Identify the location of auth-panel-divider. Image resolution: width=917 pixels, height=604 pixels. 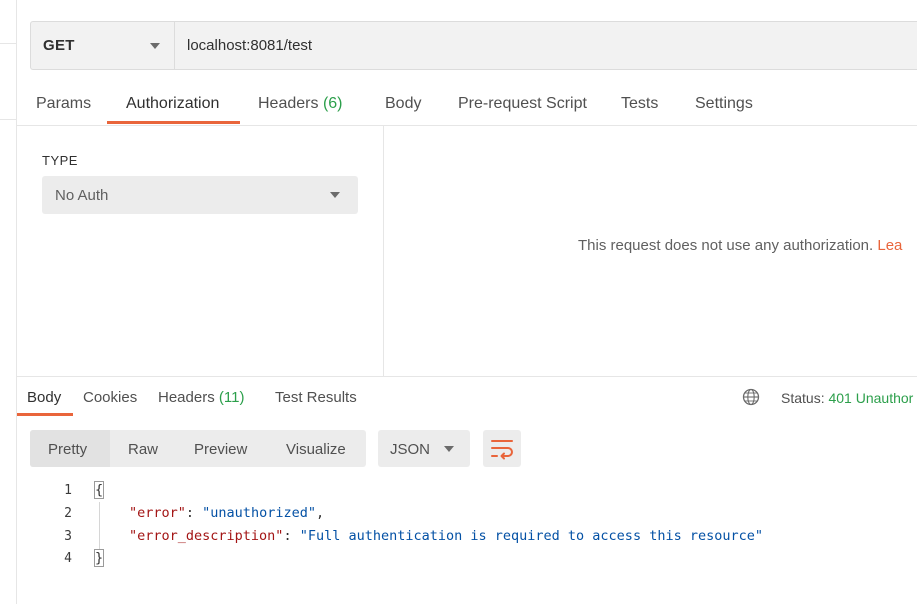
(383, 251).